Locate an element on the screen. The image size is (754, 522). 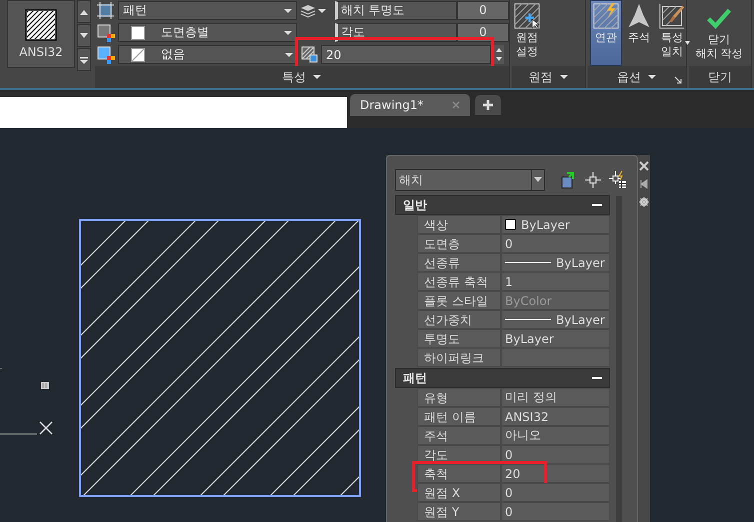
panel-title: 옵션 is located at coordinates (629, 77).